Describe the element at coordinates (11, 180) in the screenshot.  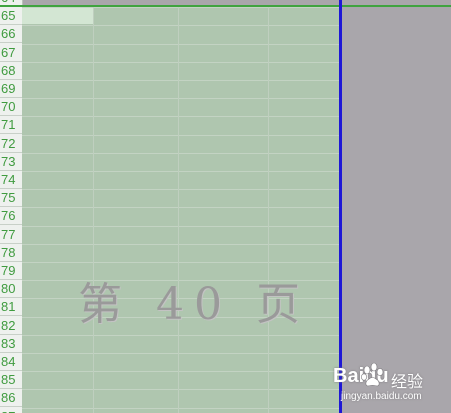
I see `row-number: 74` at that location.